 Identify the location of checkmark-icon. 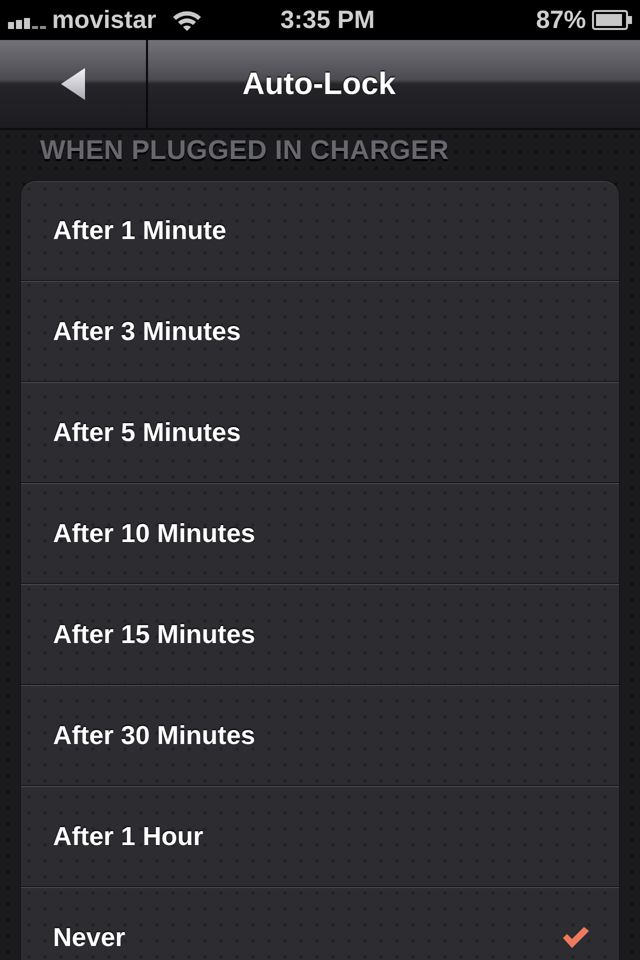
(576, 937).